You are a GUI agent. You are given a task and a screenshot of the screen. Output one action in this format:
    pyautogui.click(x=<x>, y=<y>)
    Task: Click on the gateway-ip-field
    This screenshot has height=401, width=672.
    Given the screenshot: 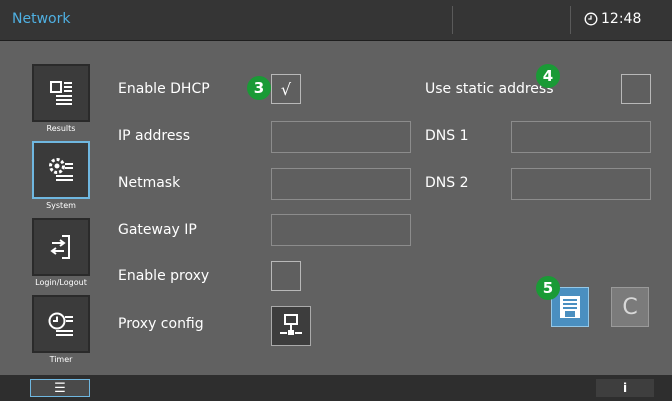 What is the action you would take?
    pyautogui.click(x=341, y=230)
    